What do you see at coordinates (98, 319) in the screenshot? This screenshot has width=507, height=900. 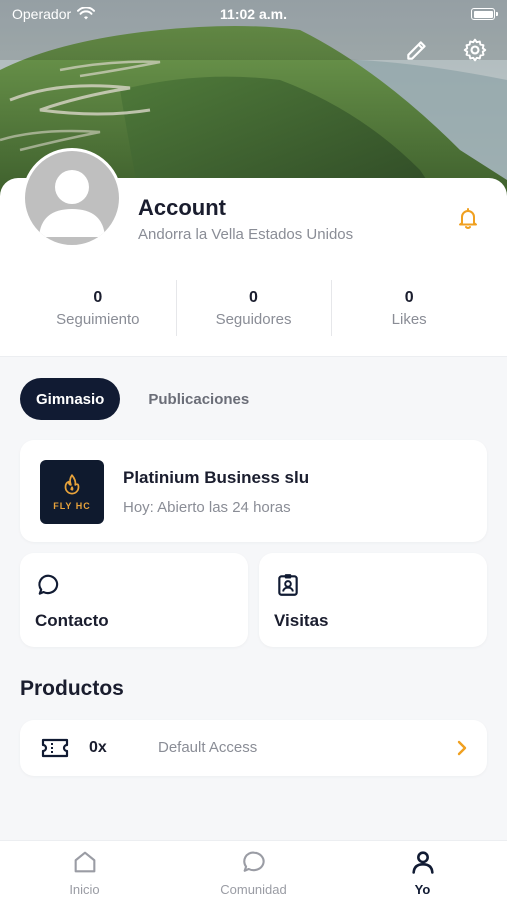 I see `stat-label: Seguimiento` at bounding box center [98, 319].